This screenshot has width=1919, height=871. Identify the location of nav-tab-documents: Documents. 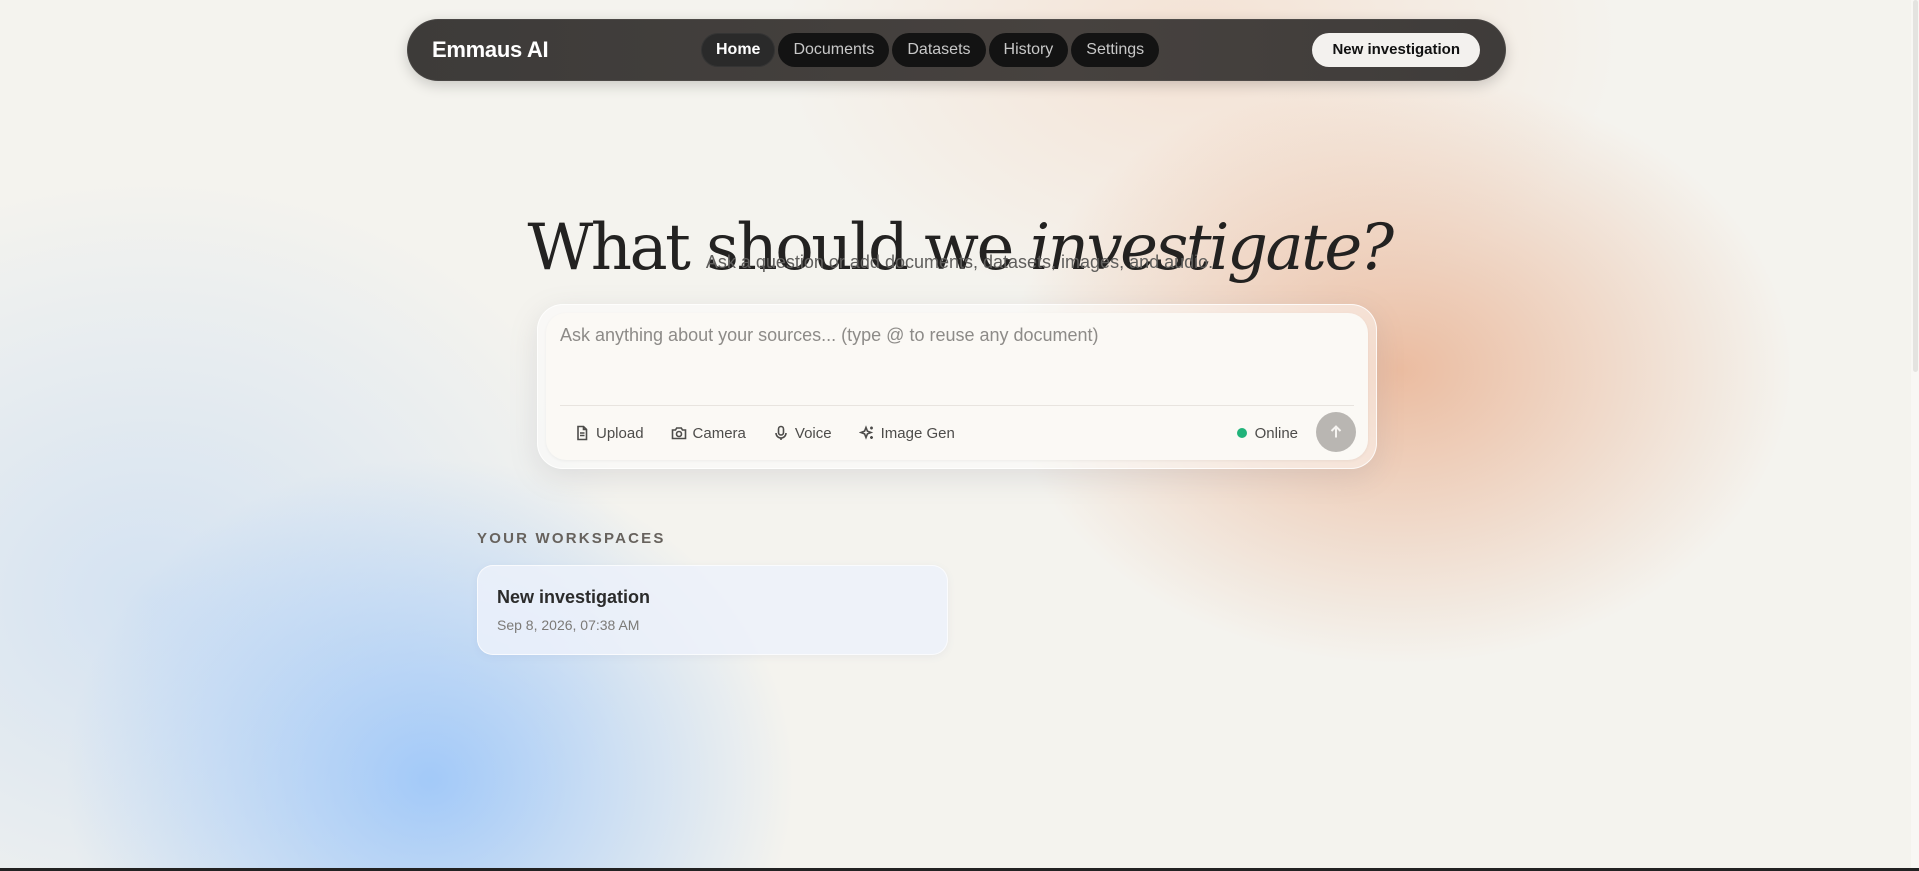
(834, 50).